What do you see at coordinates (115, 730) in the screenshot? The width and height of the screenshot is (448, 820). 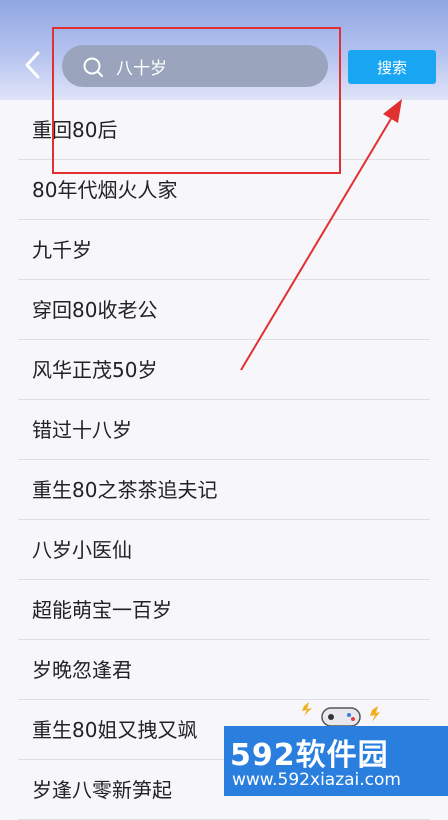 I see `search-result-label: 重生80姐又拽又飒` at bounding box center [115, 730].